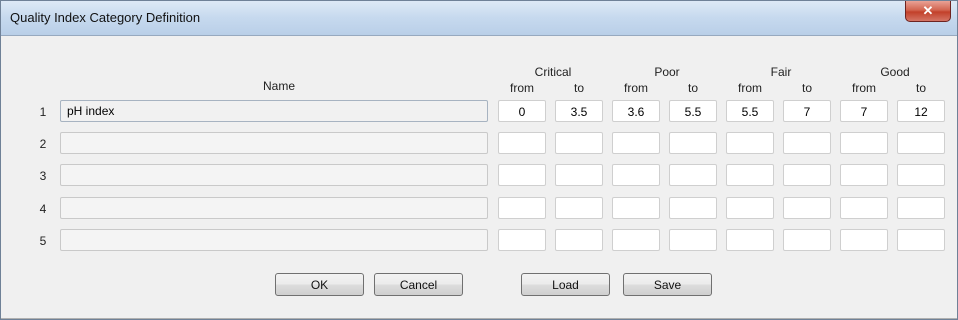  I want to click on good-to-header: to, so click(920, 88).